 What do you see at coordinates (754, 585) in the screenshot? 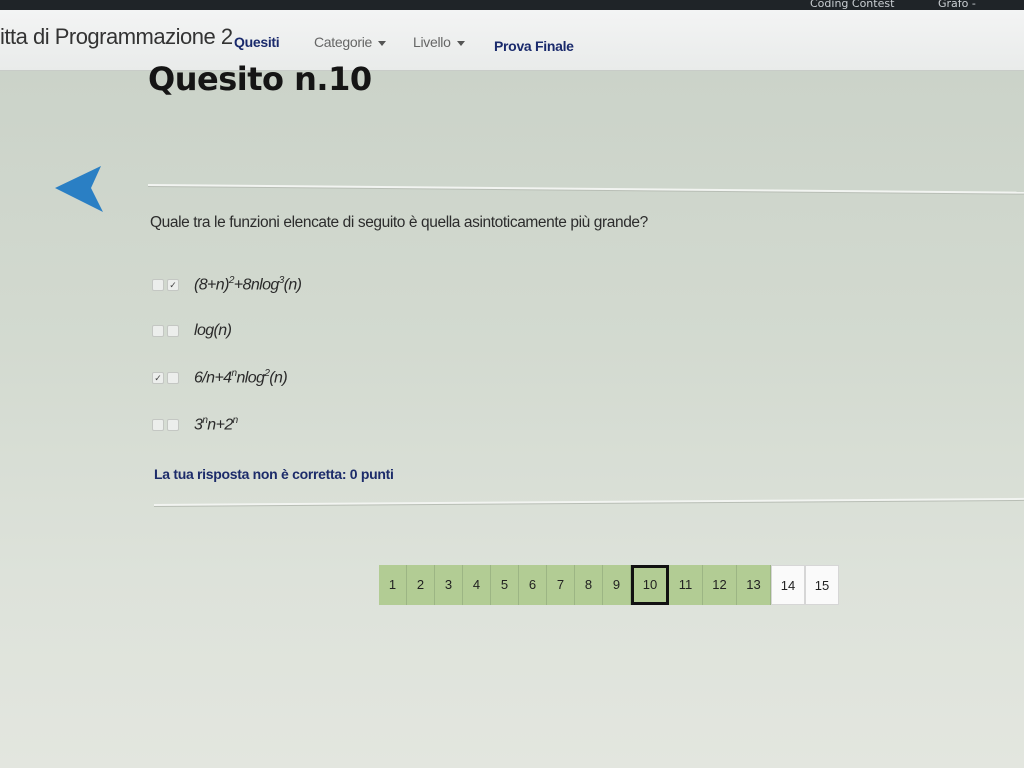
I see `page-button-13: 13` at bounding box center [754, 585].